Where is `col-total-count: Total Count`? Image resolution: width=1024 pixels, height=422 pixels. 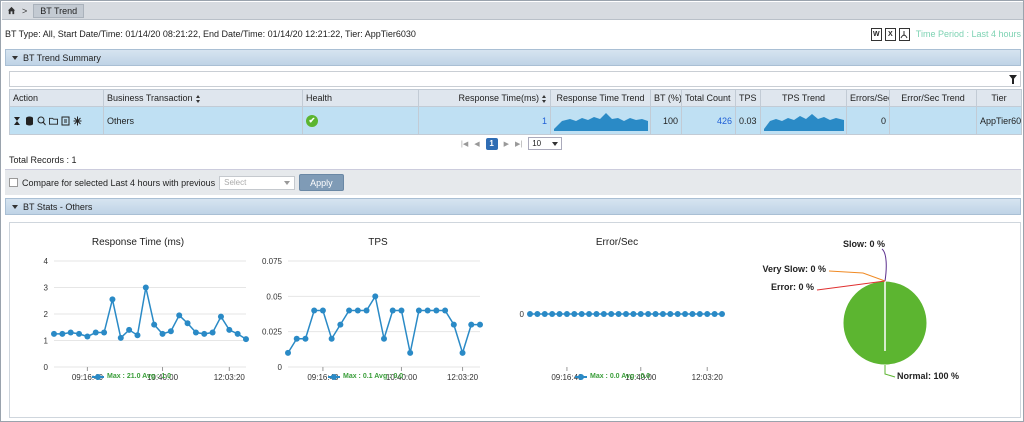
col-total-count: Total Count is located at coordinates (708, 98).